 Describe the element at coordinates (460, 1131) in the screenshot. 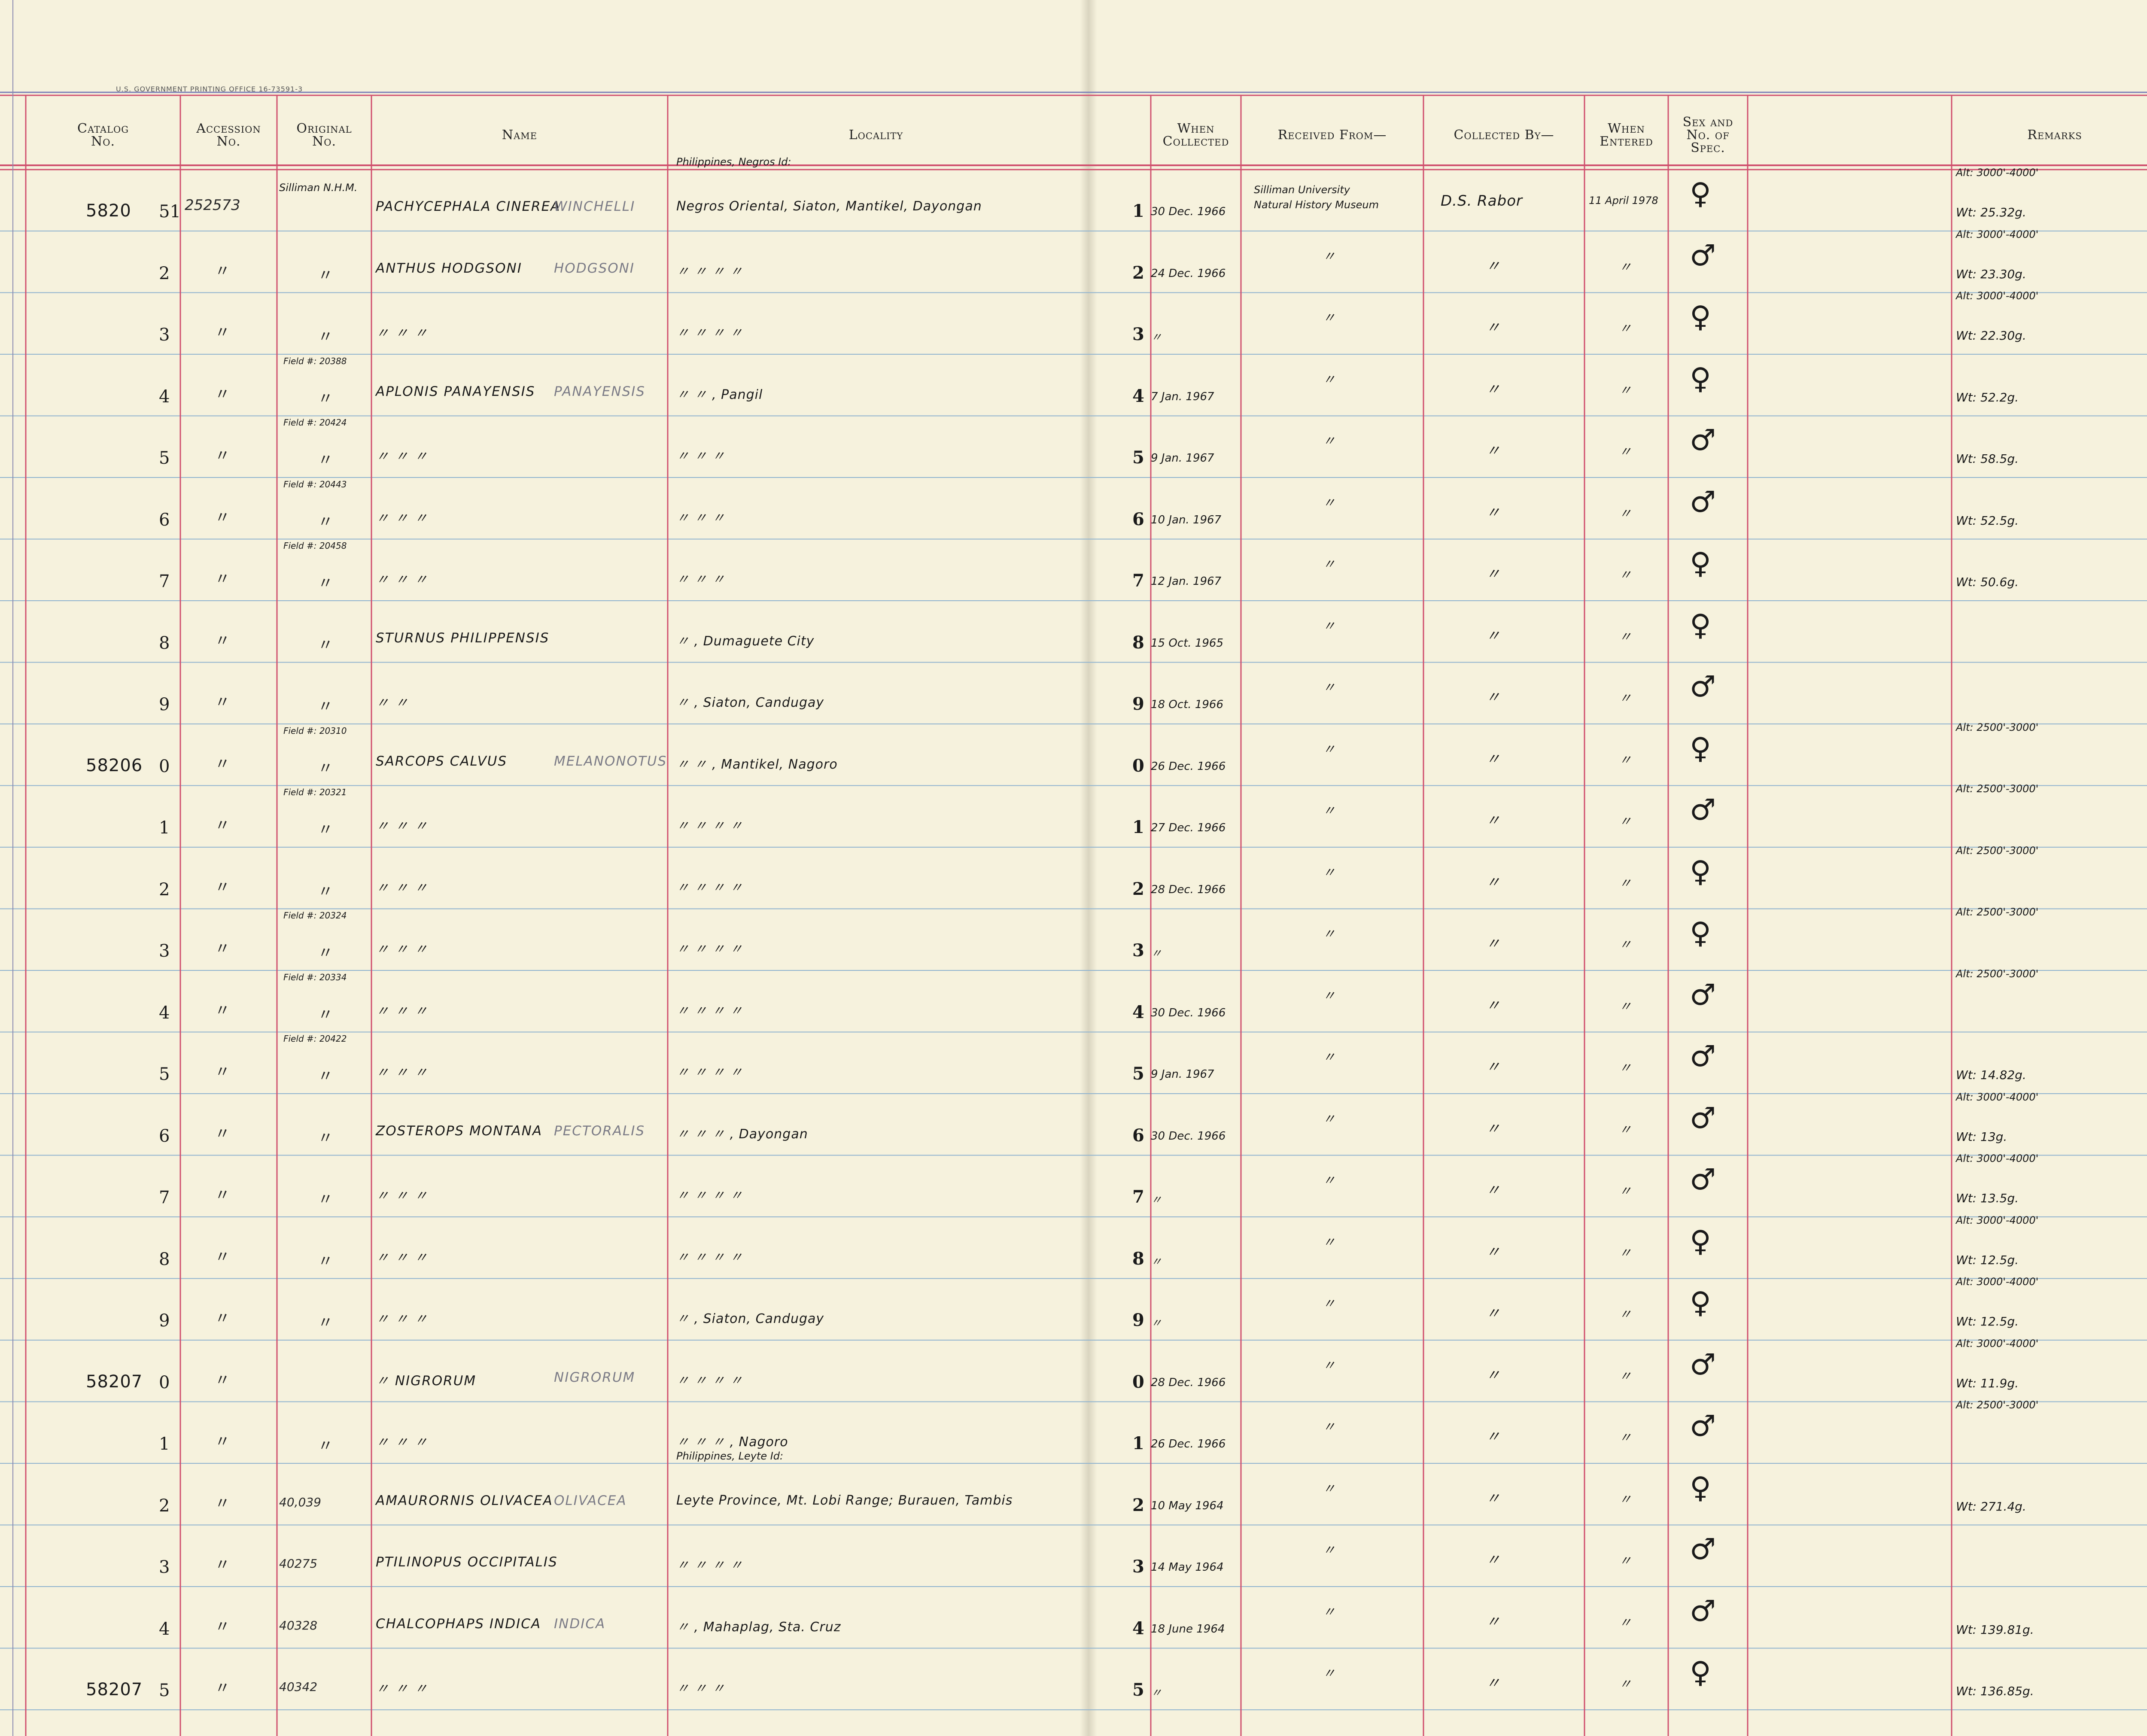

I see `specimen-name: Zosterops montana` at that location.